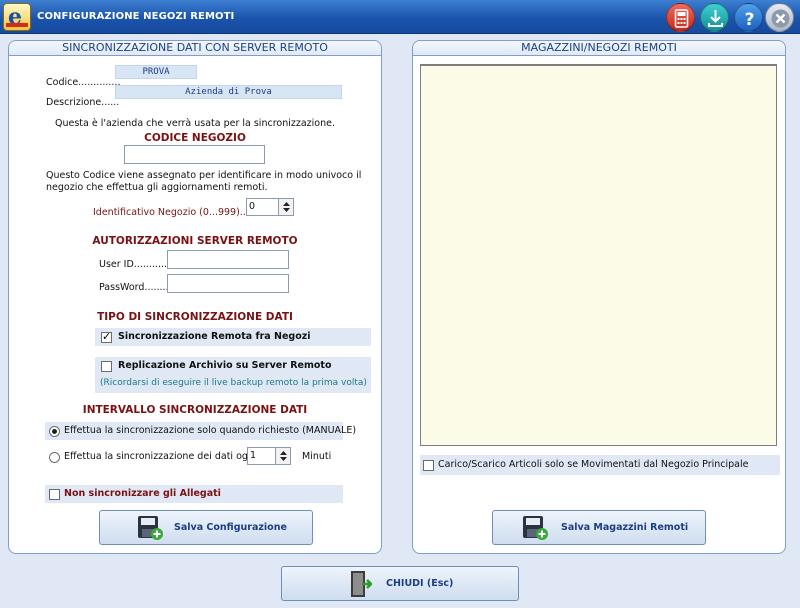 The height and width of the screenshot is (608, 800). Describe the element at coordinates (317, 456) in the screenshot. I see `minuti-label: Minuti` at that location.